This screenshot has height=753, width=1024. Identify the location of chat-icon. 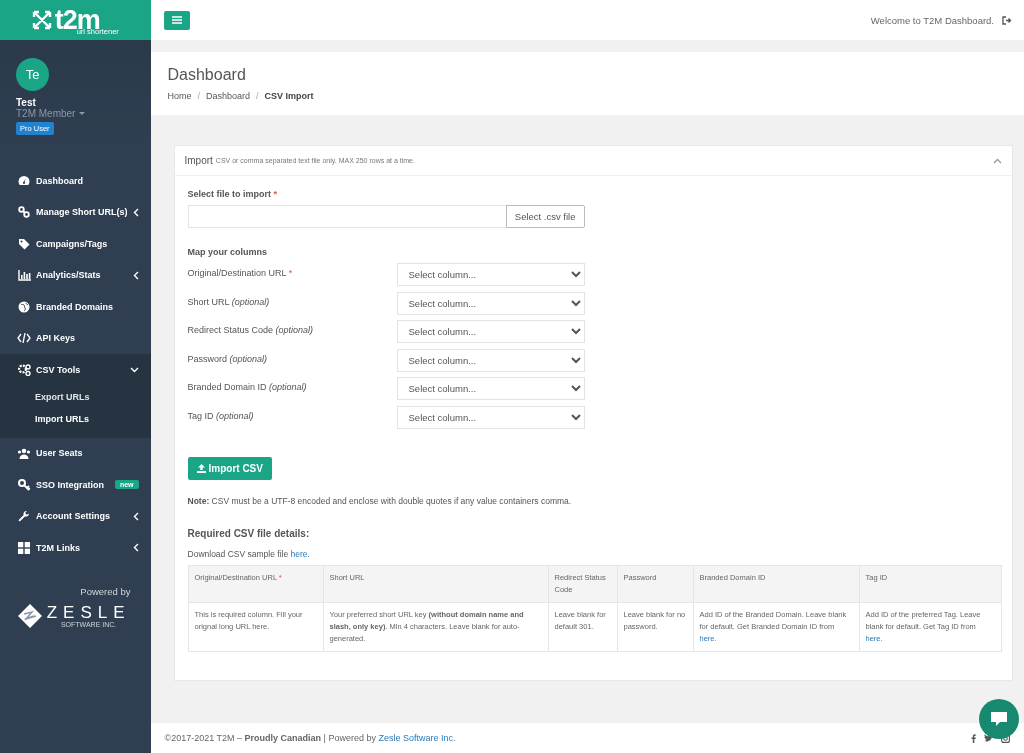
(999, 719).